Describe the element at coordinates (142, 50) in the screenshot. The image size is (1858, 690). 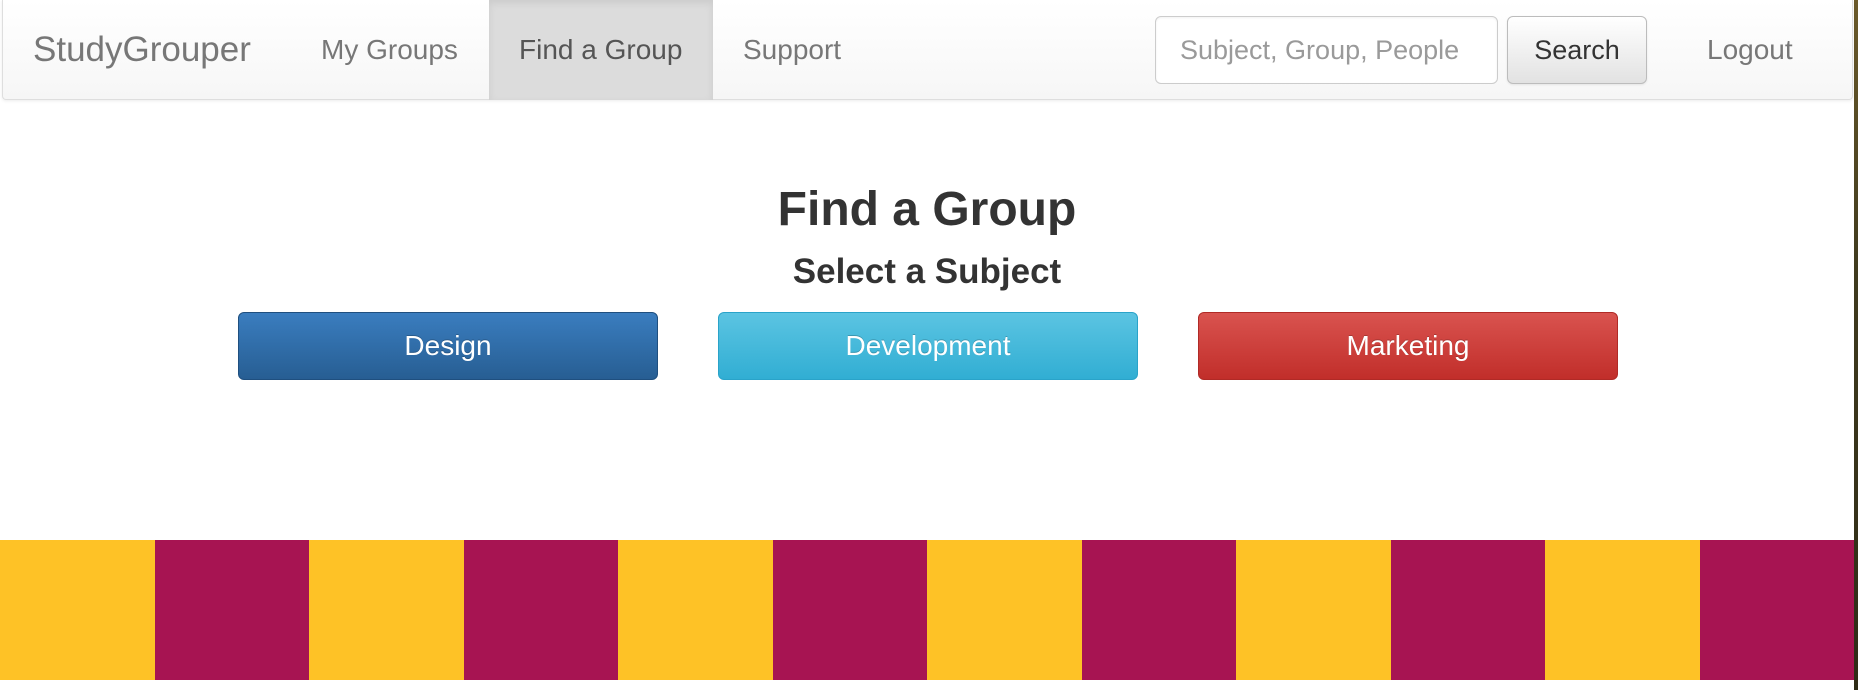
I see `brand-logo: StudyGrouper` at that location.